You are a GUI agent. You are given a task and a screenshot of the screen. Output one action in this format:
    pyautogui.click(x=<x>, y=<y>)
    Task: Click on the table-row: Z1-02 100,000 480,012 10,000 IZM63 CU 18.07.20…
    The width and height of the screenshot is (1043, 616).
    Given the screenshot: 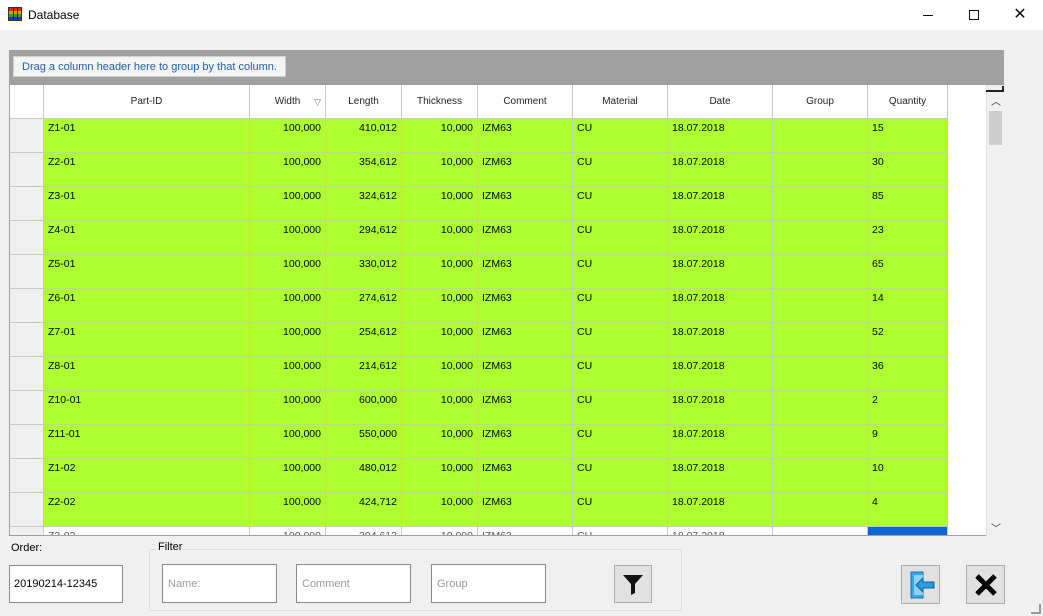 What is the action you would take?
    pyautogui.click(x=479, y=476)
    